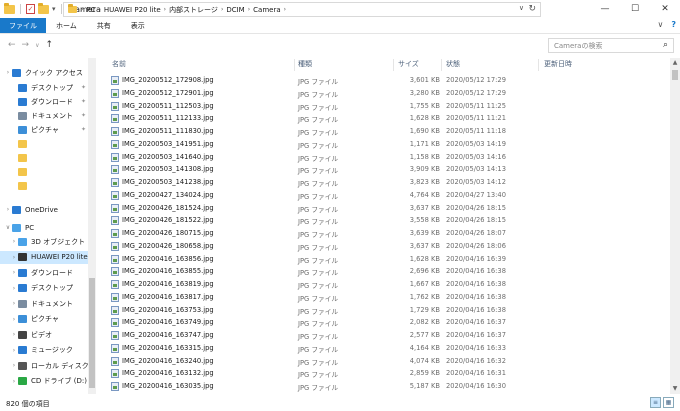  Describe the element at coordinates (46, 115) in the screenshot. I see `nav-quick-item-2: ドキュメント ✦` at that location.